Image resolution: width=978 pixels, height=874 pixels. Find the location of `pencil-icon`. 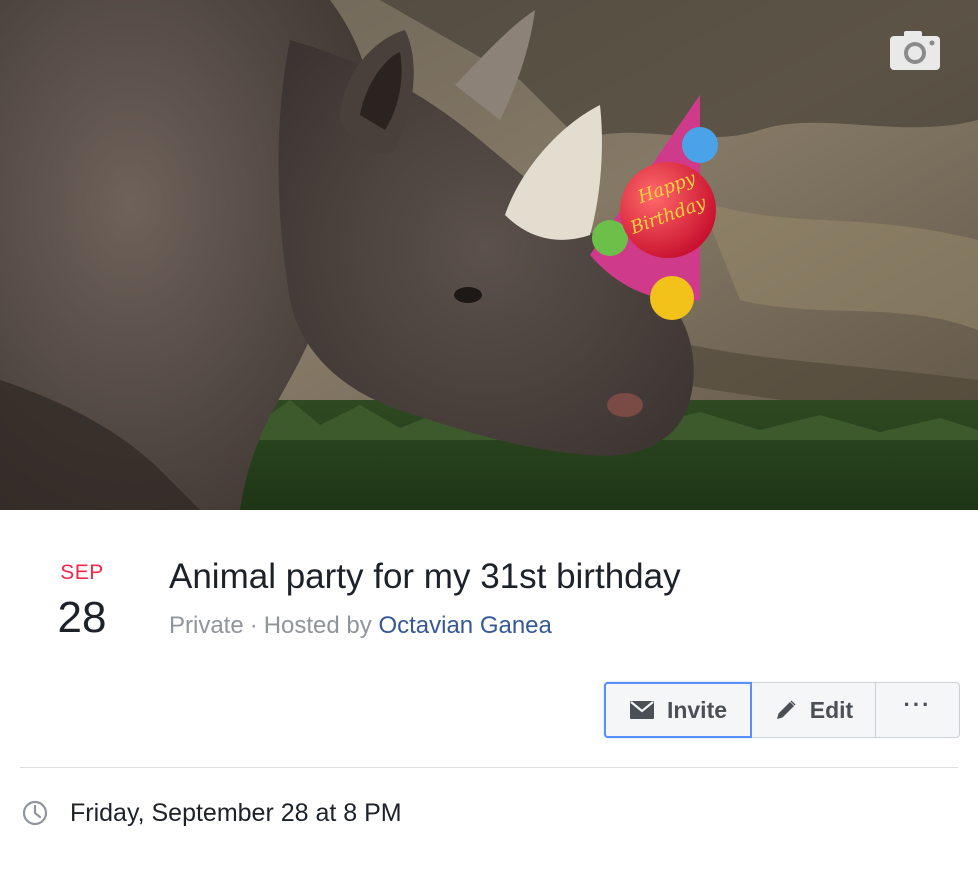

pencil-icon is located at coordinates (786, 709).